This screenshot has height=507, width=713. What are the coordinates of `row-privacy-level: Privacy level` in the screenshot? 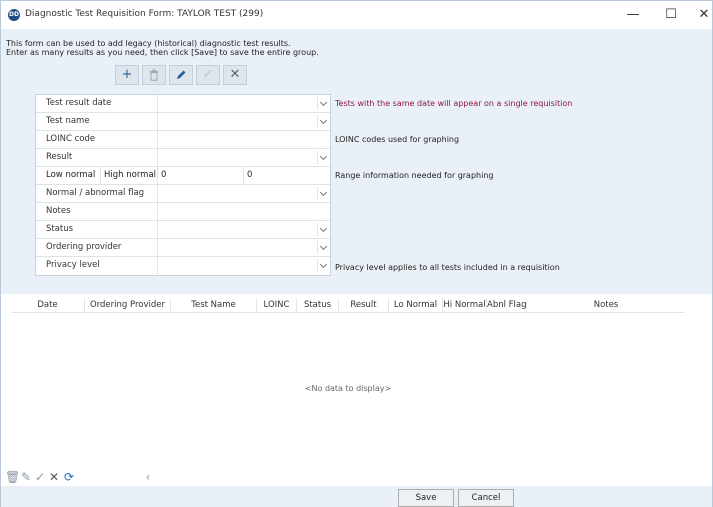 It's located at (183, 266).